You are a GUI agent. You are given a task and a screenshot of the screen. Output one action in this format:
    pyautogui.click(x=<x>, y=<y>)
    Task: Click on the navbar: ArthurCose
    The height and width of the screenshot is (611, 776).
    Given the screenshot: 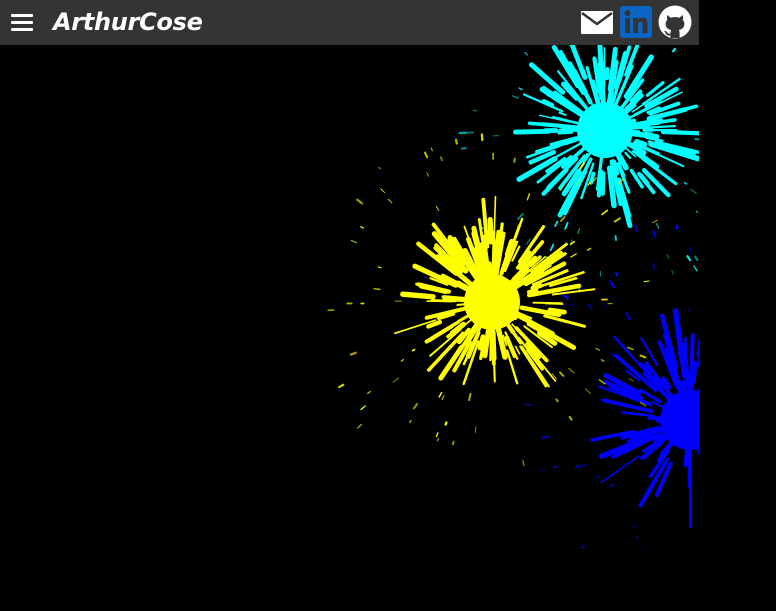 What is the action you would take?
    pyautogui.click(x=349, y=22)
    